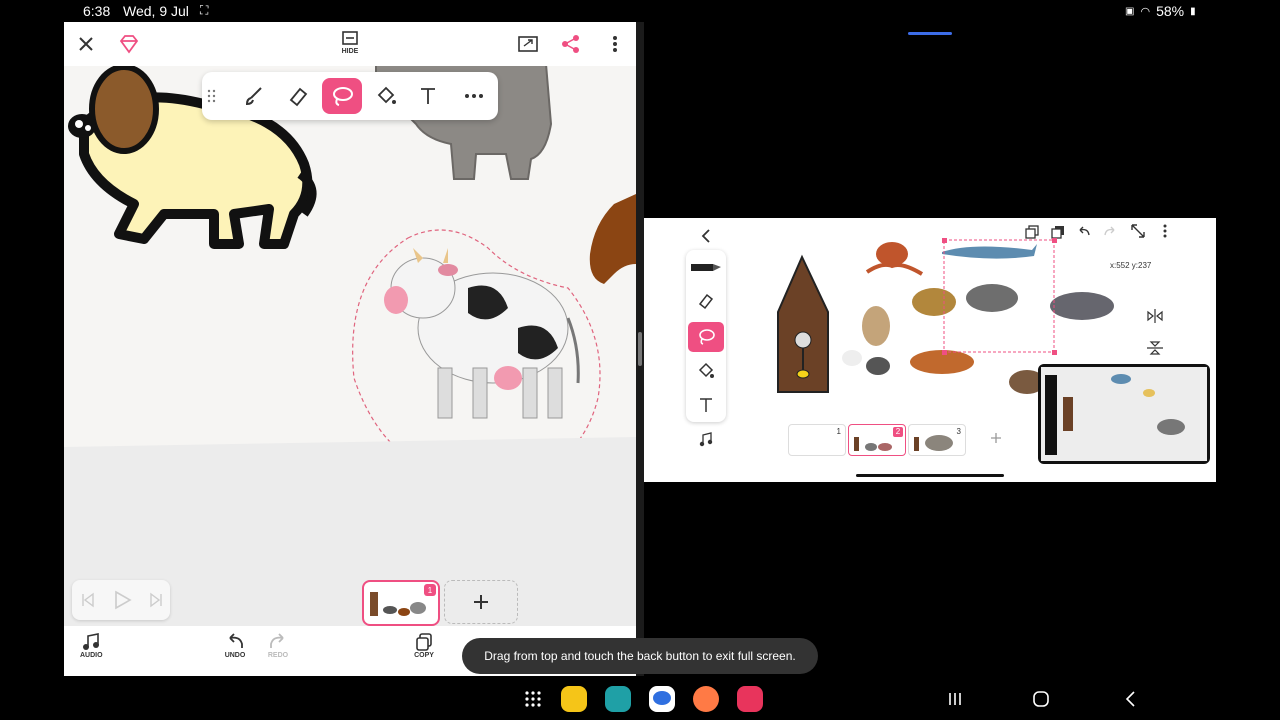  Describe the element at coordinates (898, 432) in the screenshot. I see `right-frame-2-number: 2` at that location.